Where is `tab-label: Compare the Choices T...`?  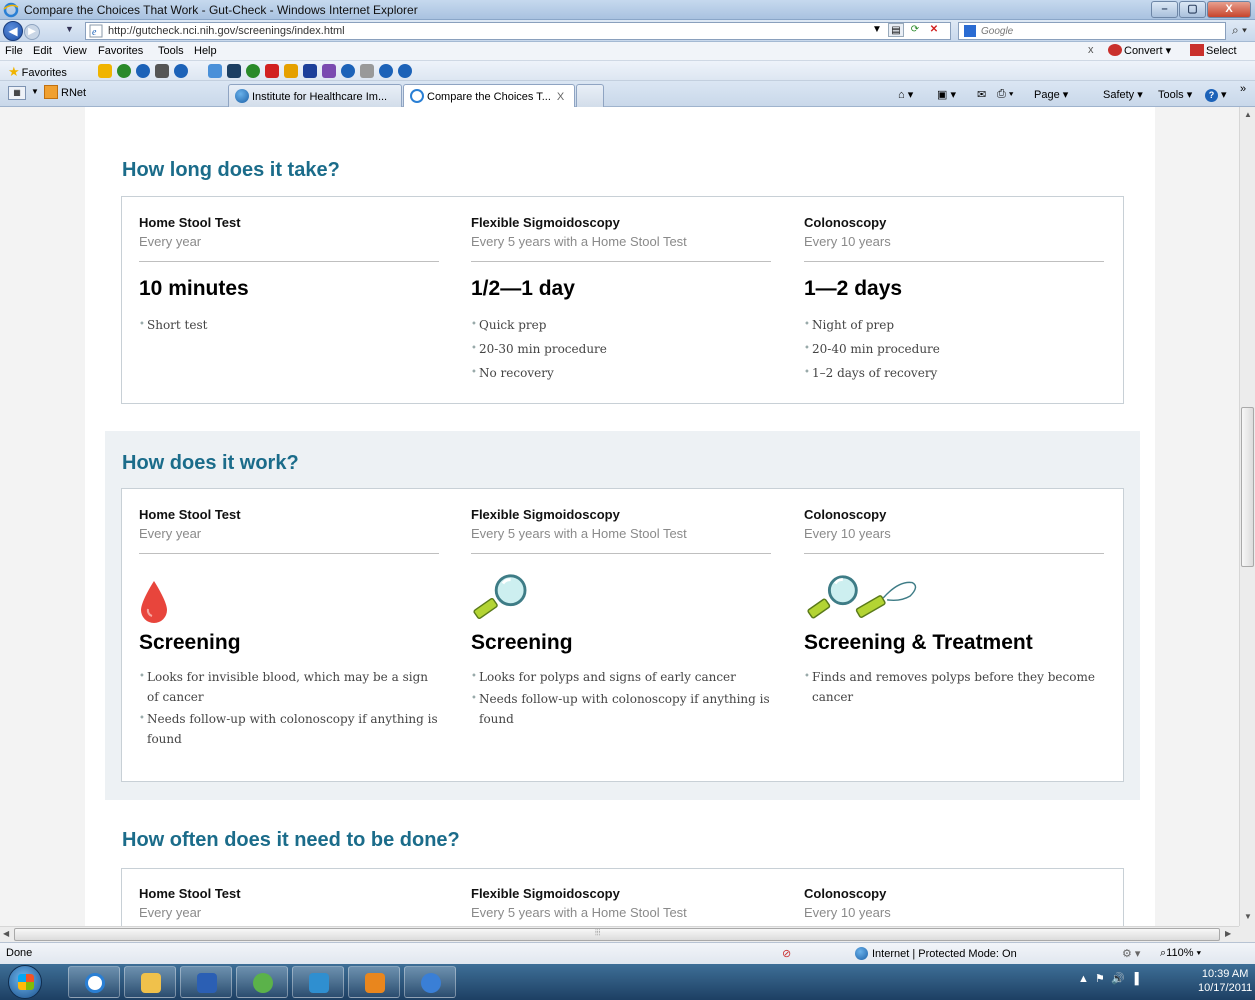
tab-label: Compare the Choices T... is located at coordinates (489, 97).